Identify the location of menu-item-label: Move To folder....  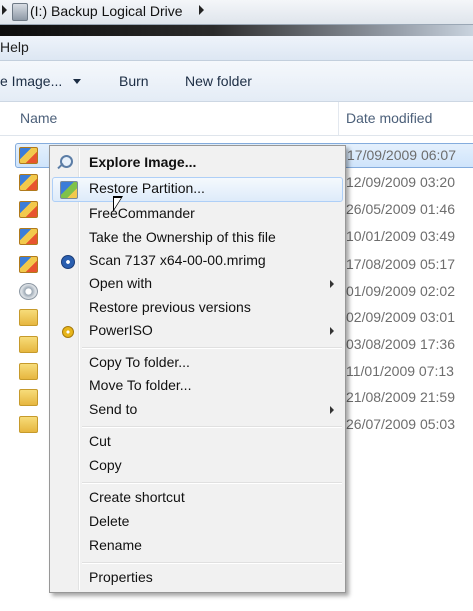
(140, 385).